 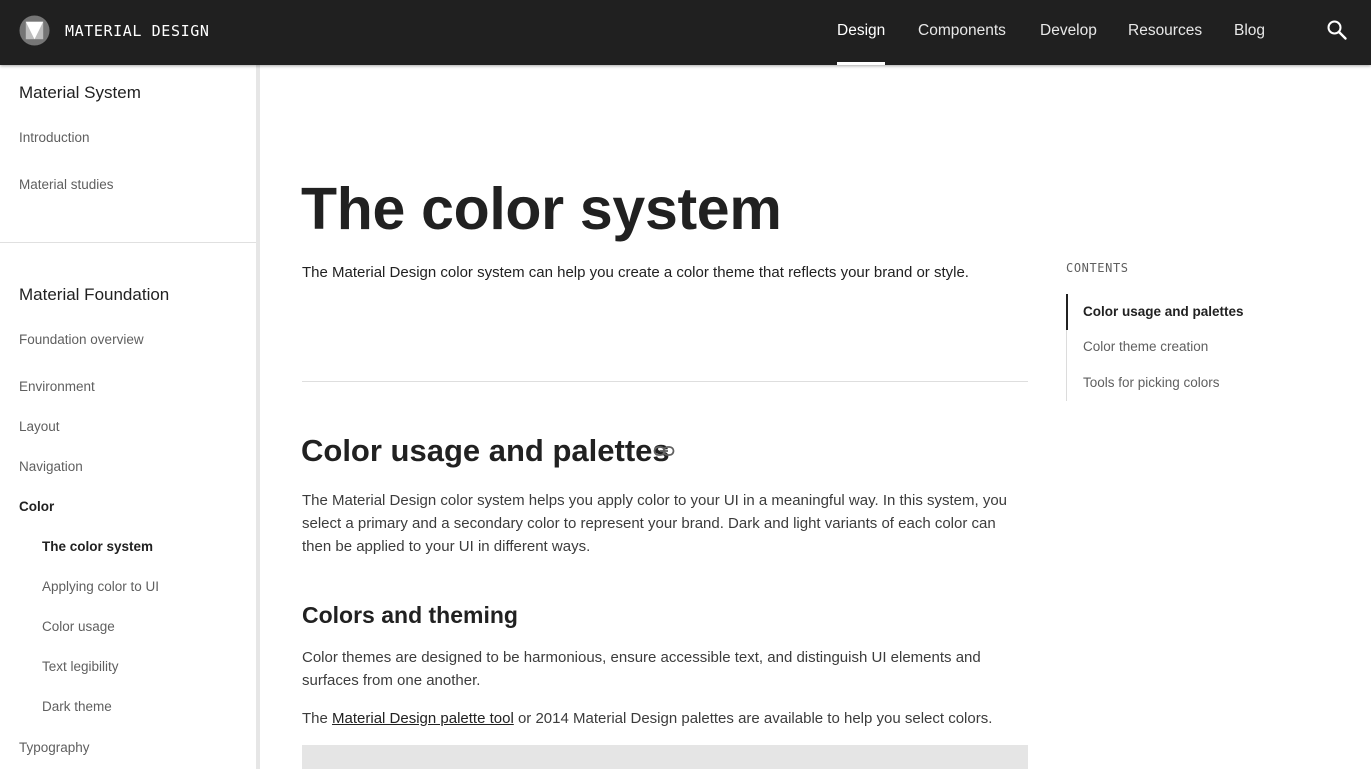 I want to click on sidebar-heading-material-system: Material System, so click(x=80, y=92).